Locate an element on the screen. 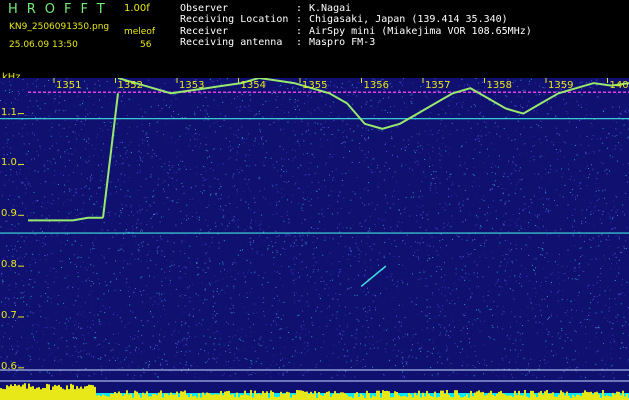  y-tick-label: 0.9 is located at coordinates (9, 214).